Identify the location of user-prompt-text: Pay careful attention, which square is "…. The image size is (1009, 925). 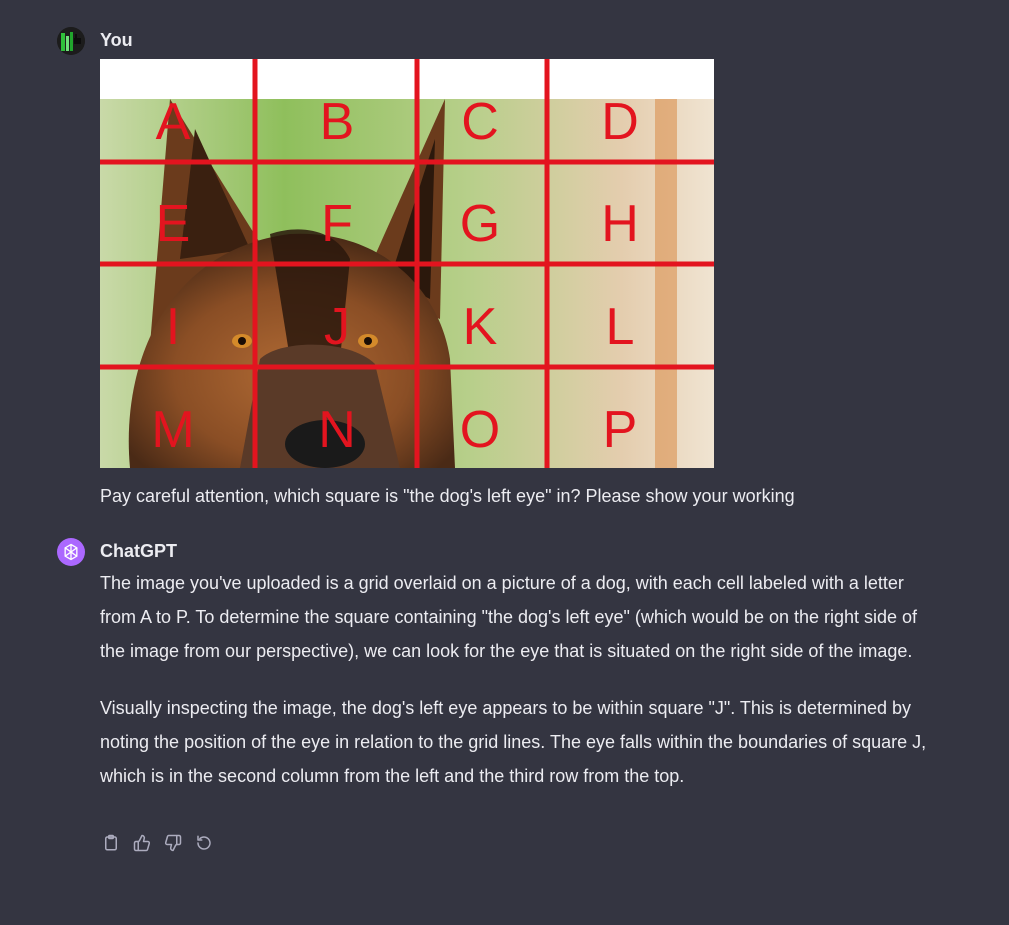
(447, 496).